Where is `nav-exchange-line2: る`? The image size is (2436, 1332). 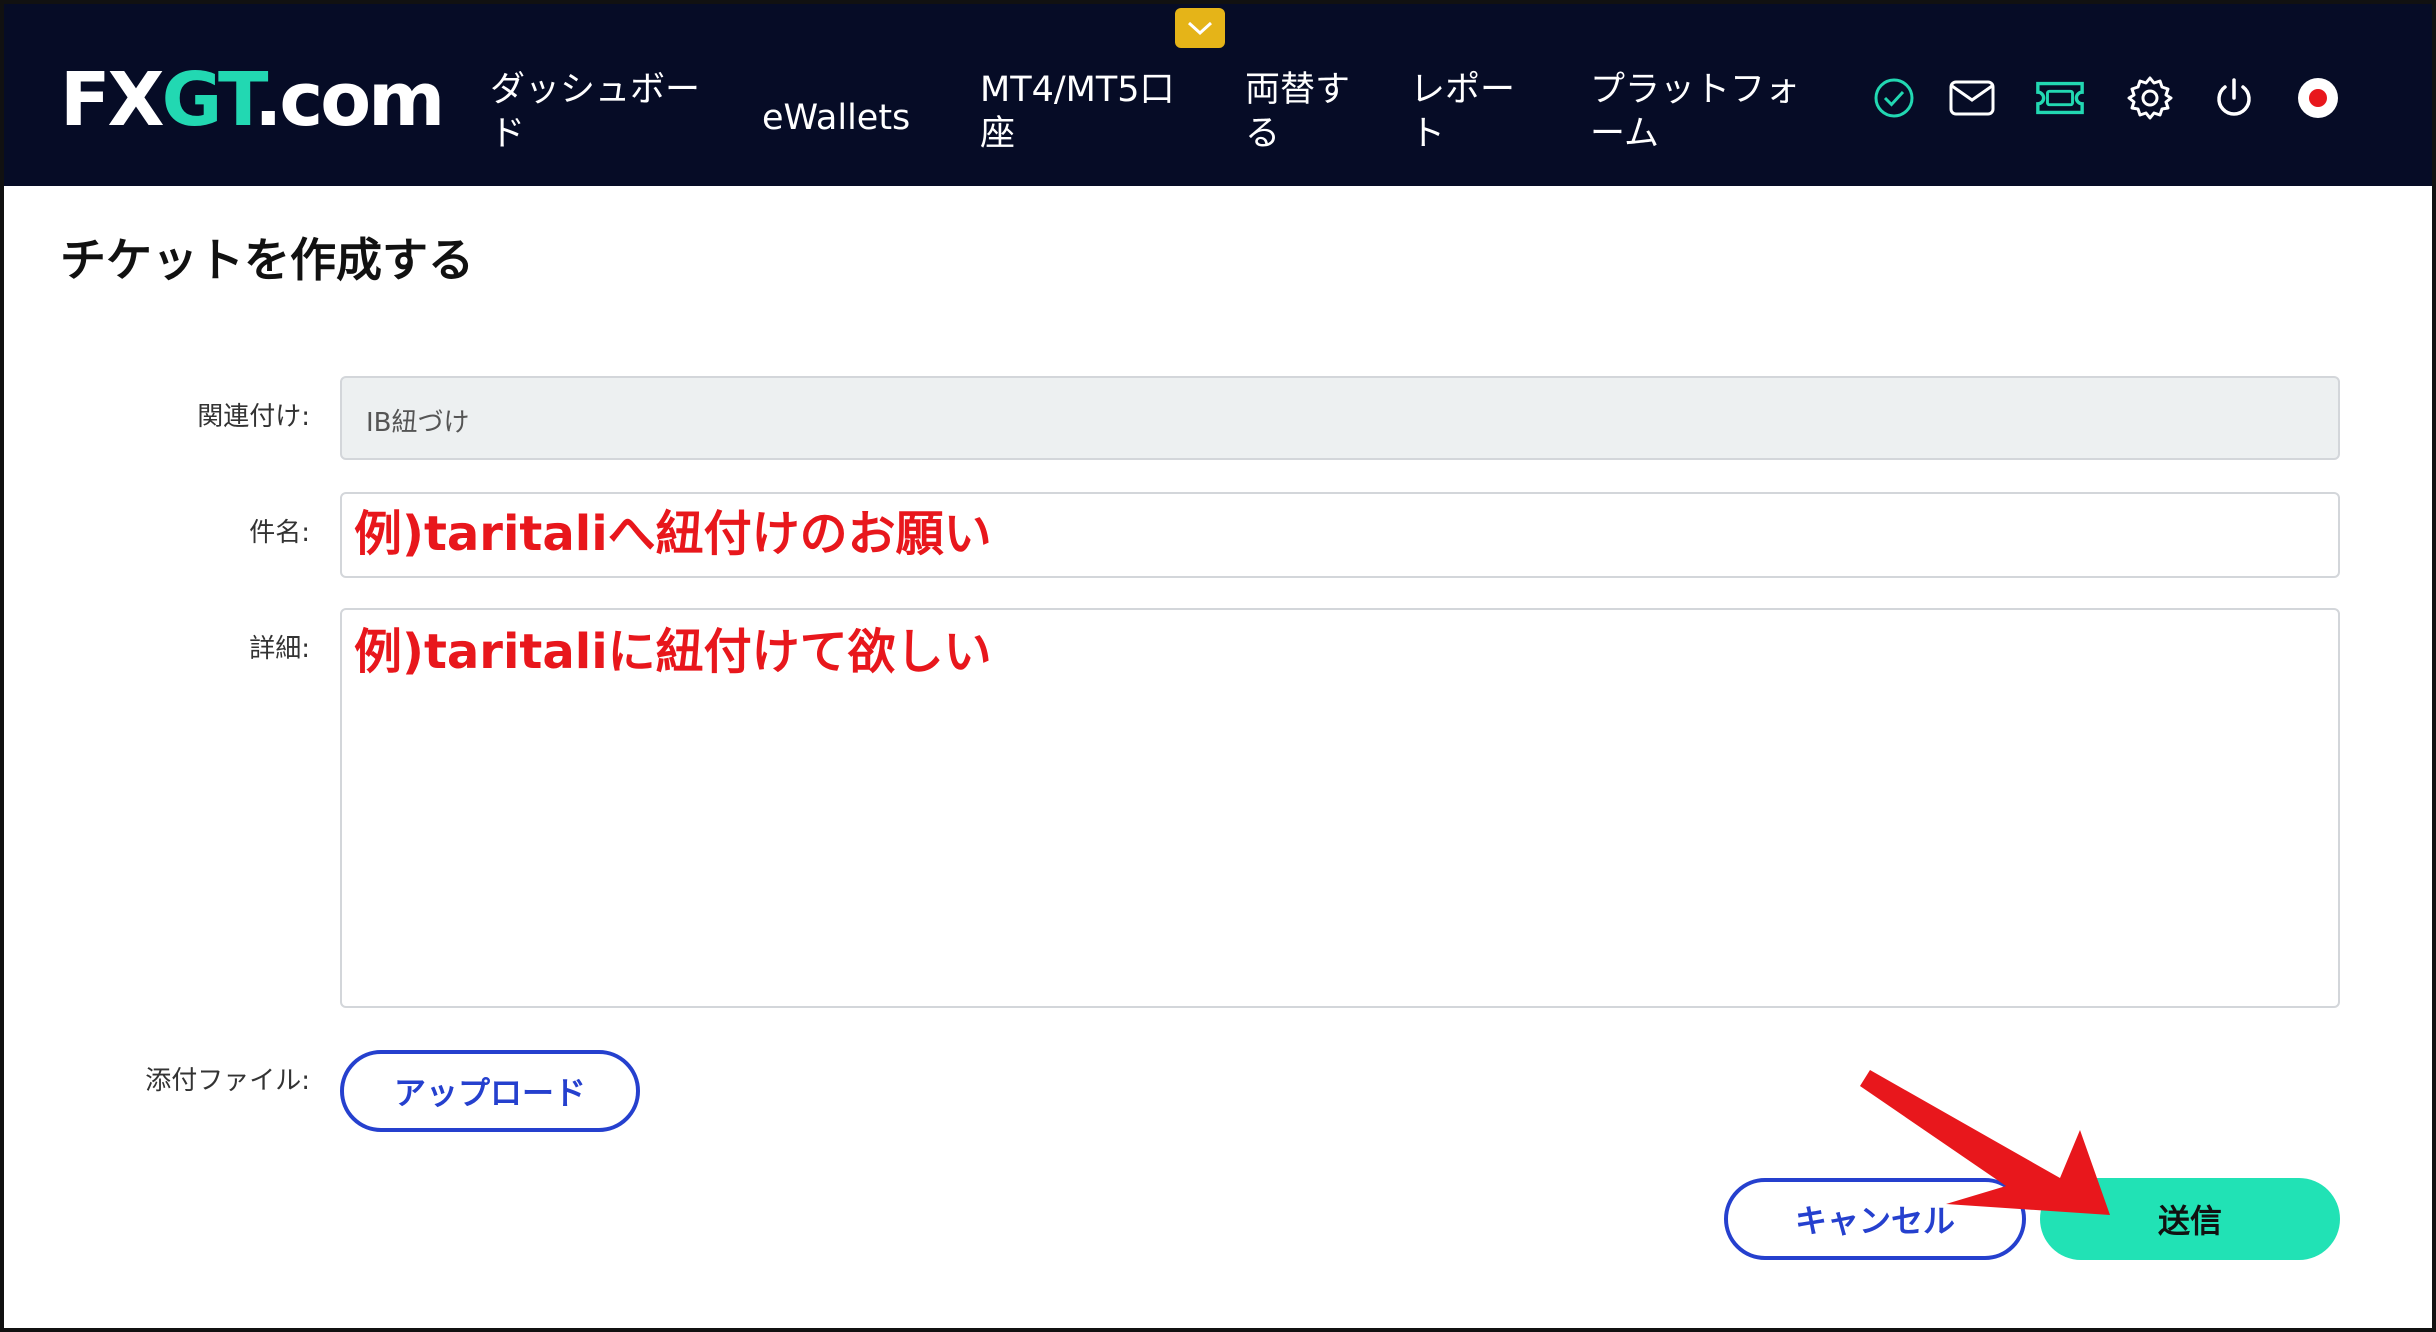
nav-exchange-line2: る is located at coordinates (1263, 134).